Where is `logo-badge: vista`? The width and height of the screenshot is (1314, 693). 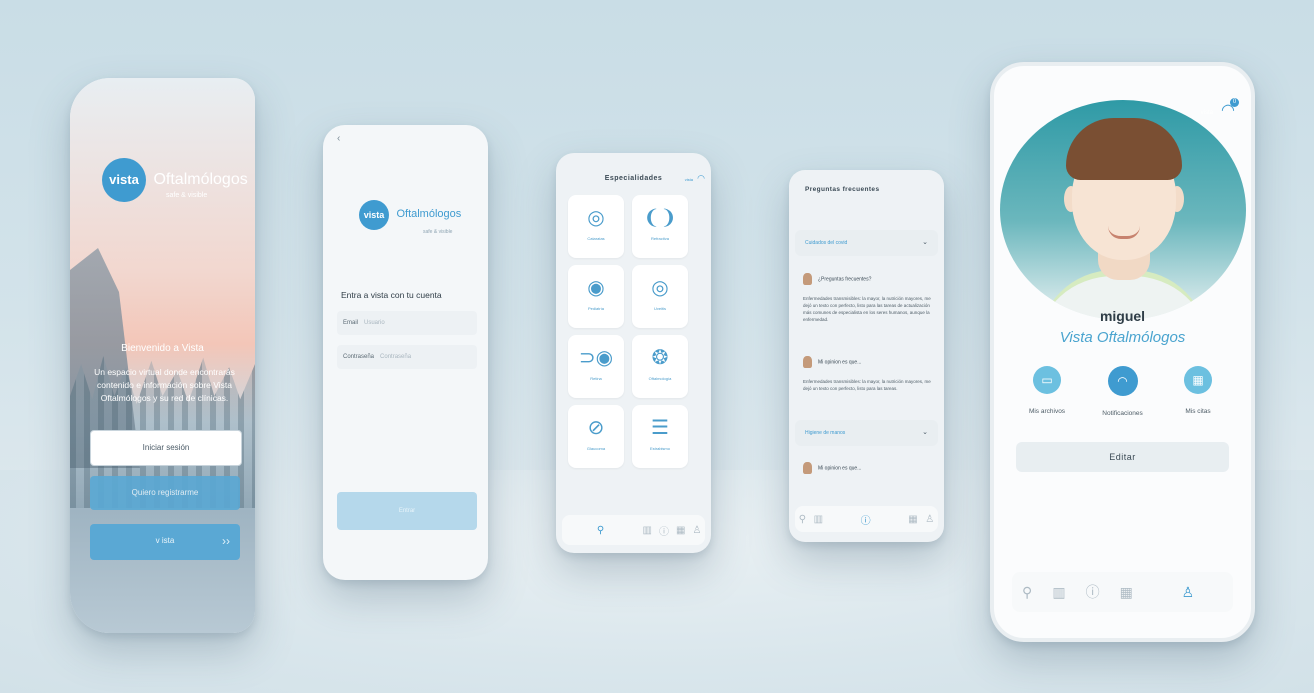
logo-badge: vista is located at coordinates (374, 215).